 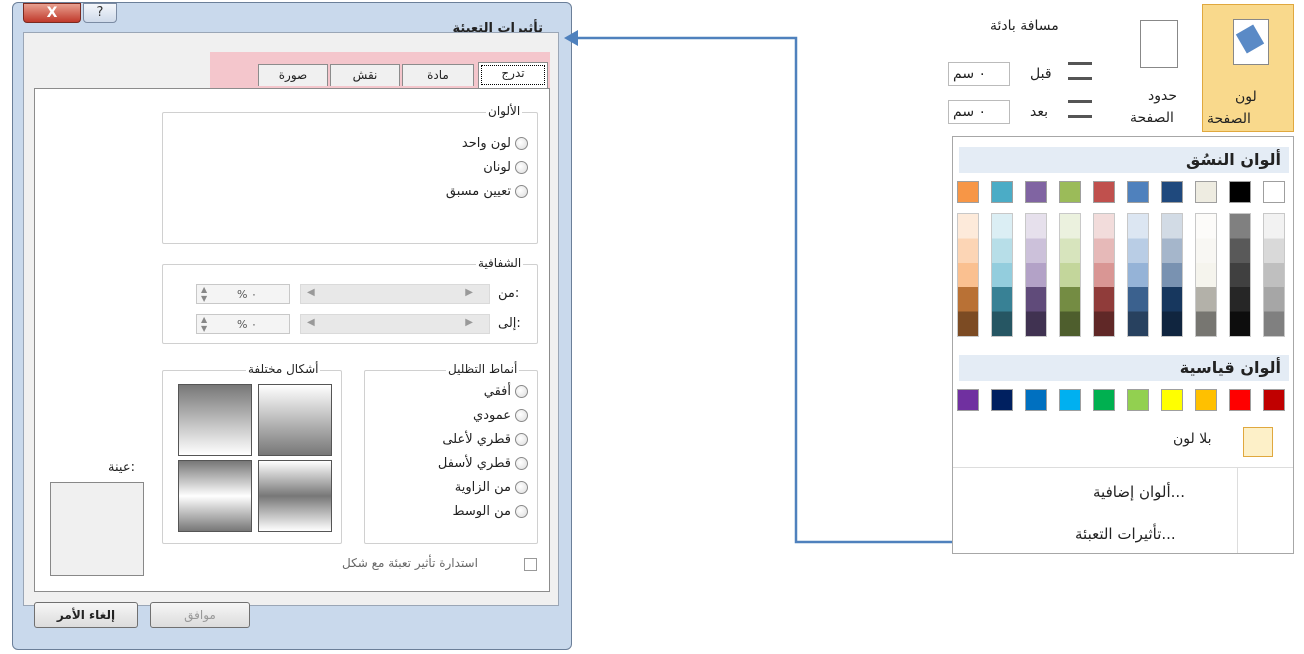 What do you see at coordinates (1192, 439) in the screenshot?
I see `no-color-item: بلا لون` at bounding box center [1192, 439].